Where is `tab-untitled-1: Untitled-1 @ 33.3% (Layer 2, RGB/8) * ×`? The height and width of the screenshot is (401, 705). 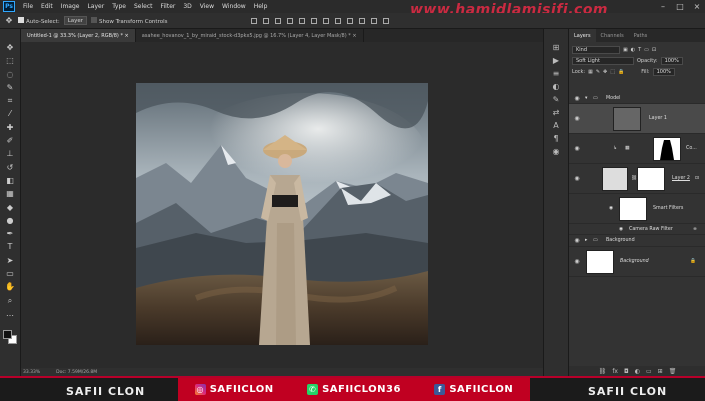 tab-untitled-1: Untitled-1 @ 33.3% (Layer 2, RGB/8) * × is located at coordinates (78, 35).